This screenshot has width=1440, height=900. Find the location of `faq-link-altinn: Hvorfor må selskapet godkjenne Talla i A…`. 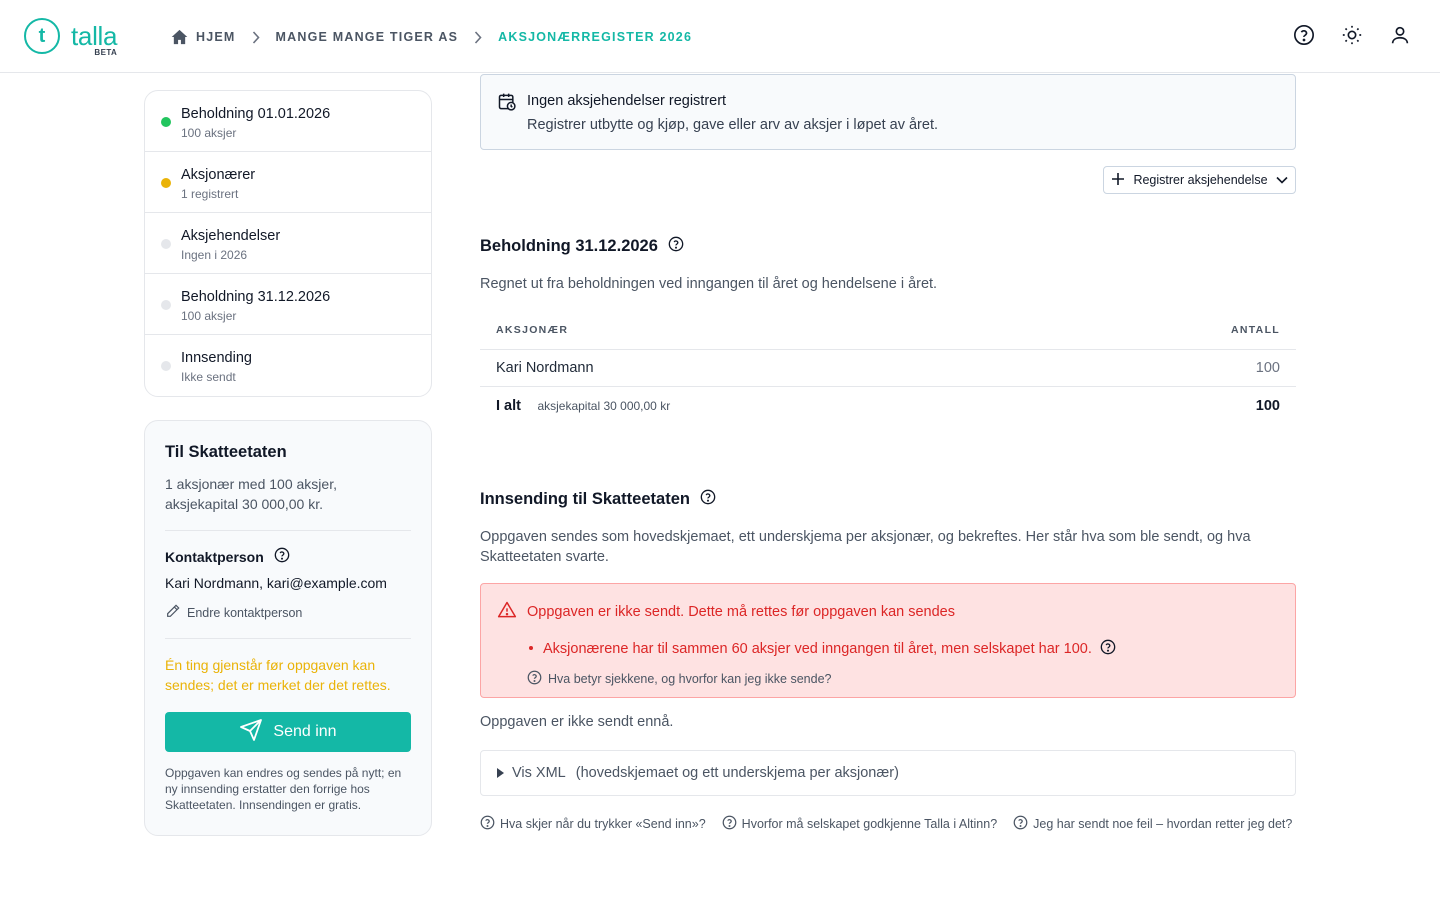

faq-link-altinn: Hvorfor må selskapet godkjenne Talla i A… is located at coordinates (859, 824).